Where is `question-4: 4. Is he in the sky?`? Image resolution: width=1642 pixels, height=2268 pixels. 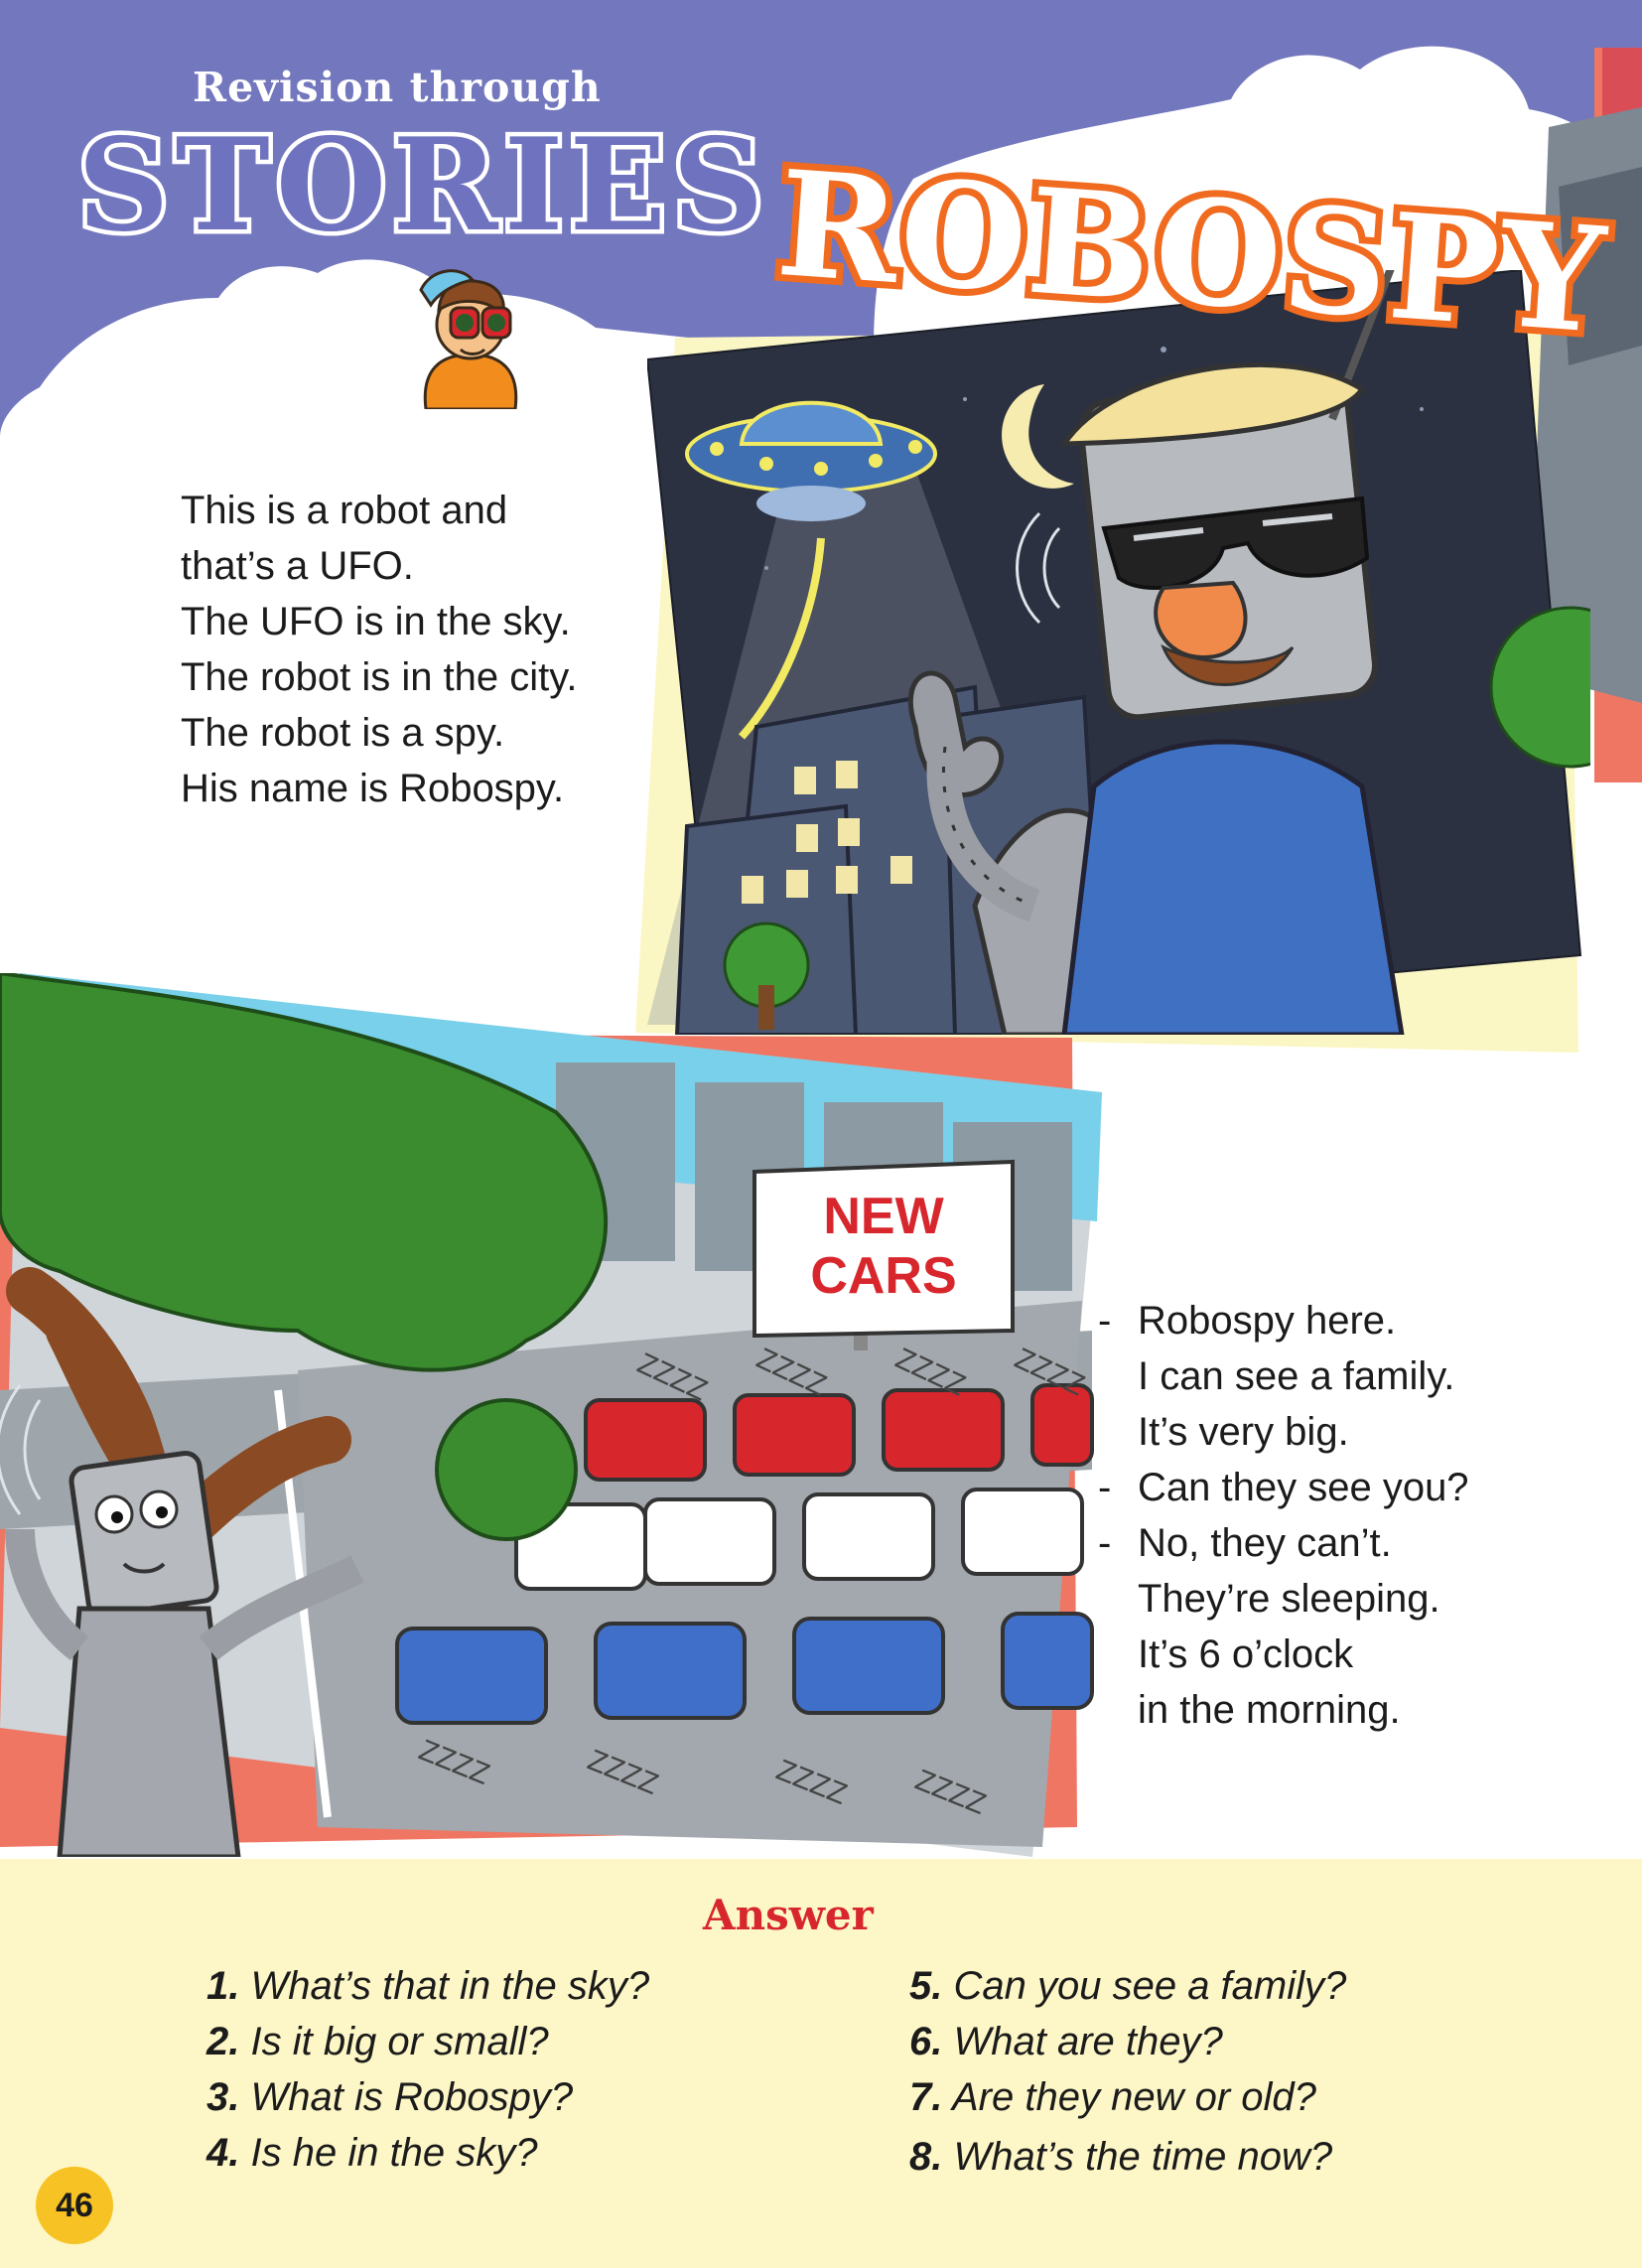
question-4: 4. Is he in the sky? is located at coordinates (372, 2153).